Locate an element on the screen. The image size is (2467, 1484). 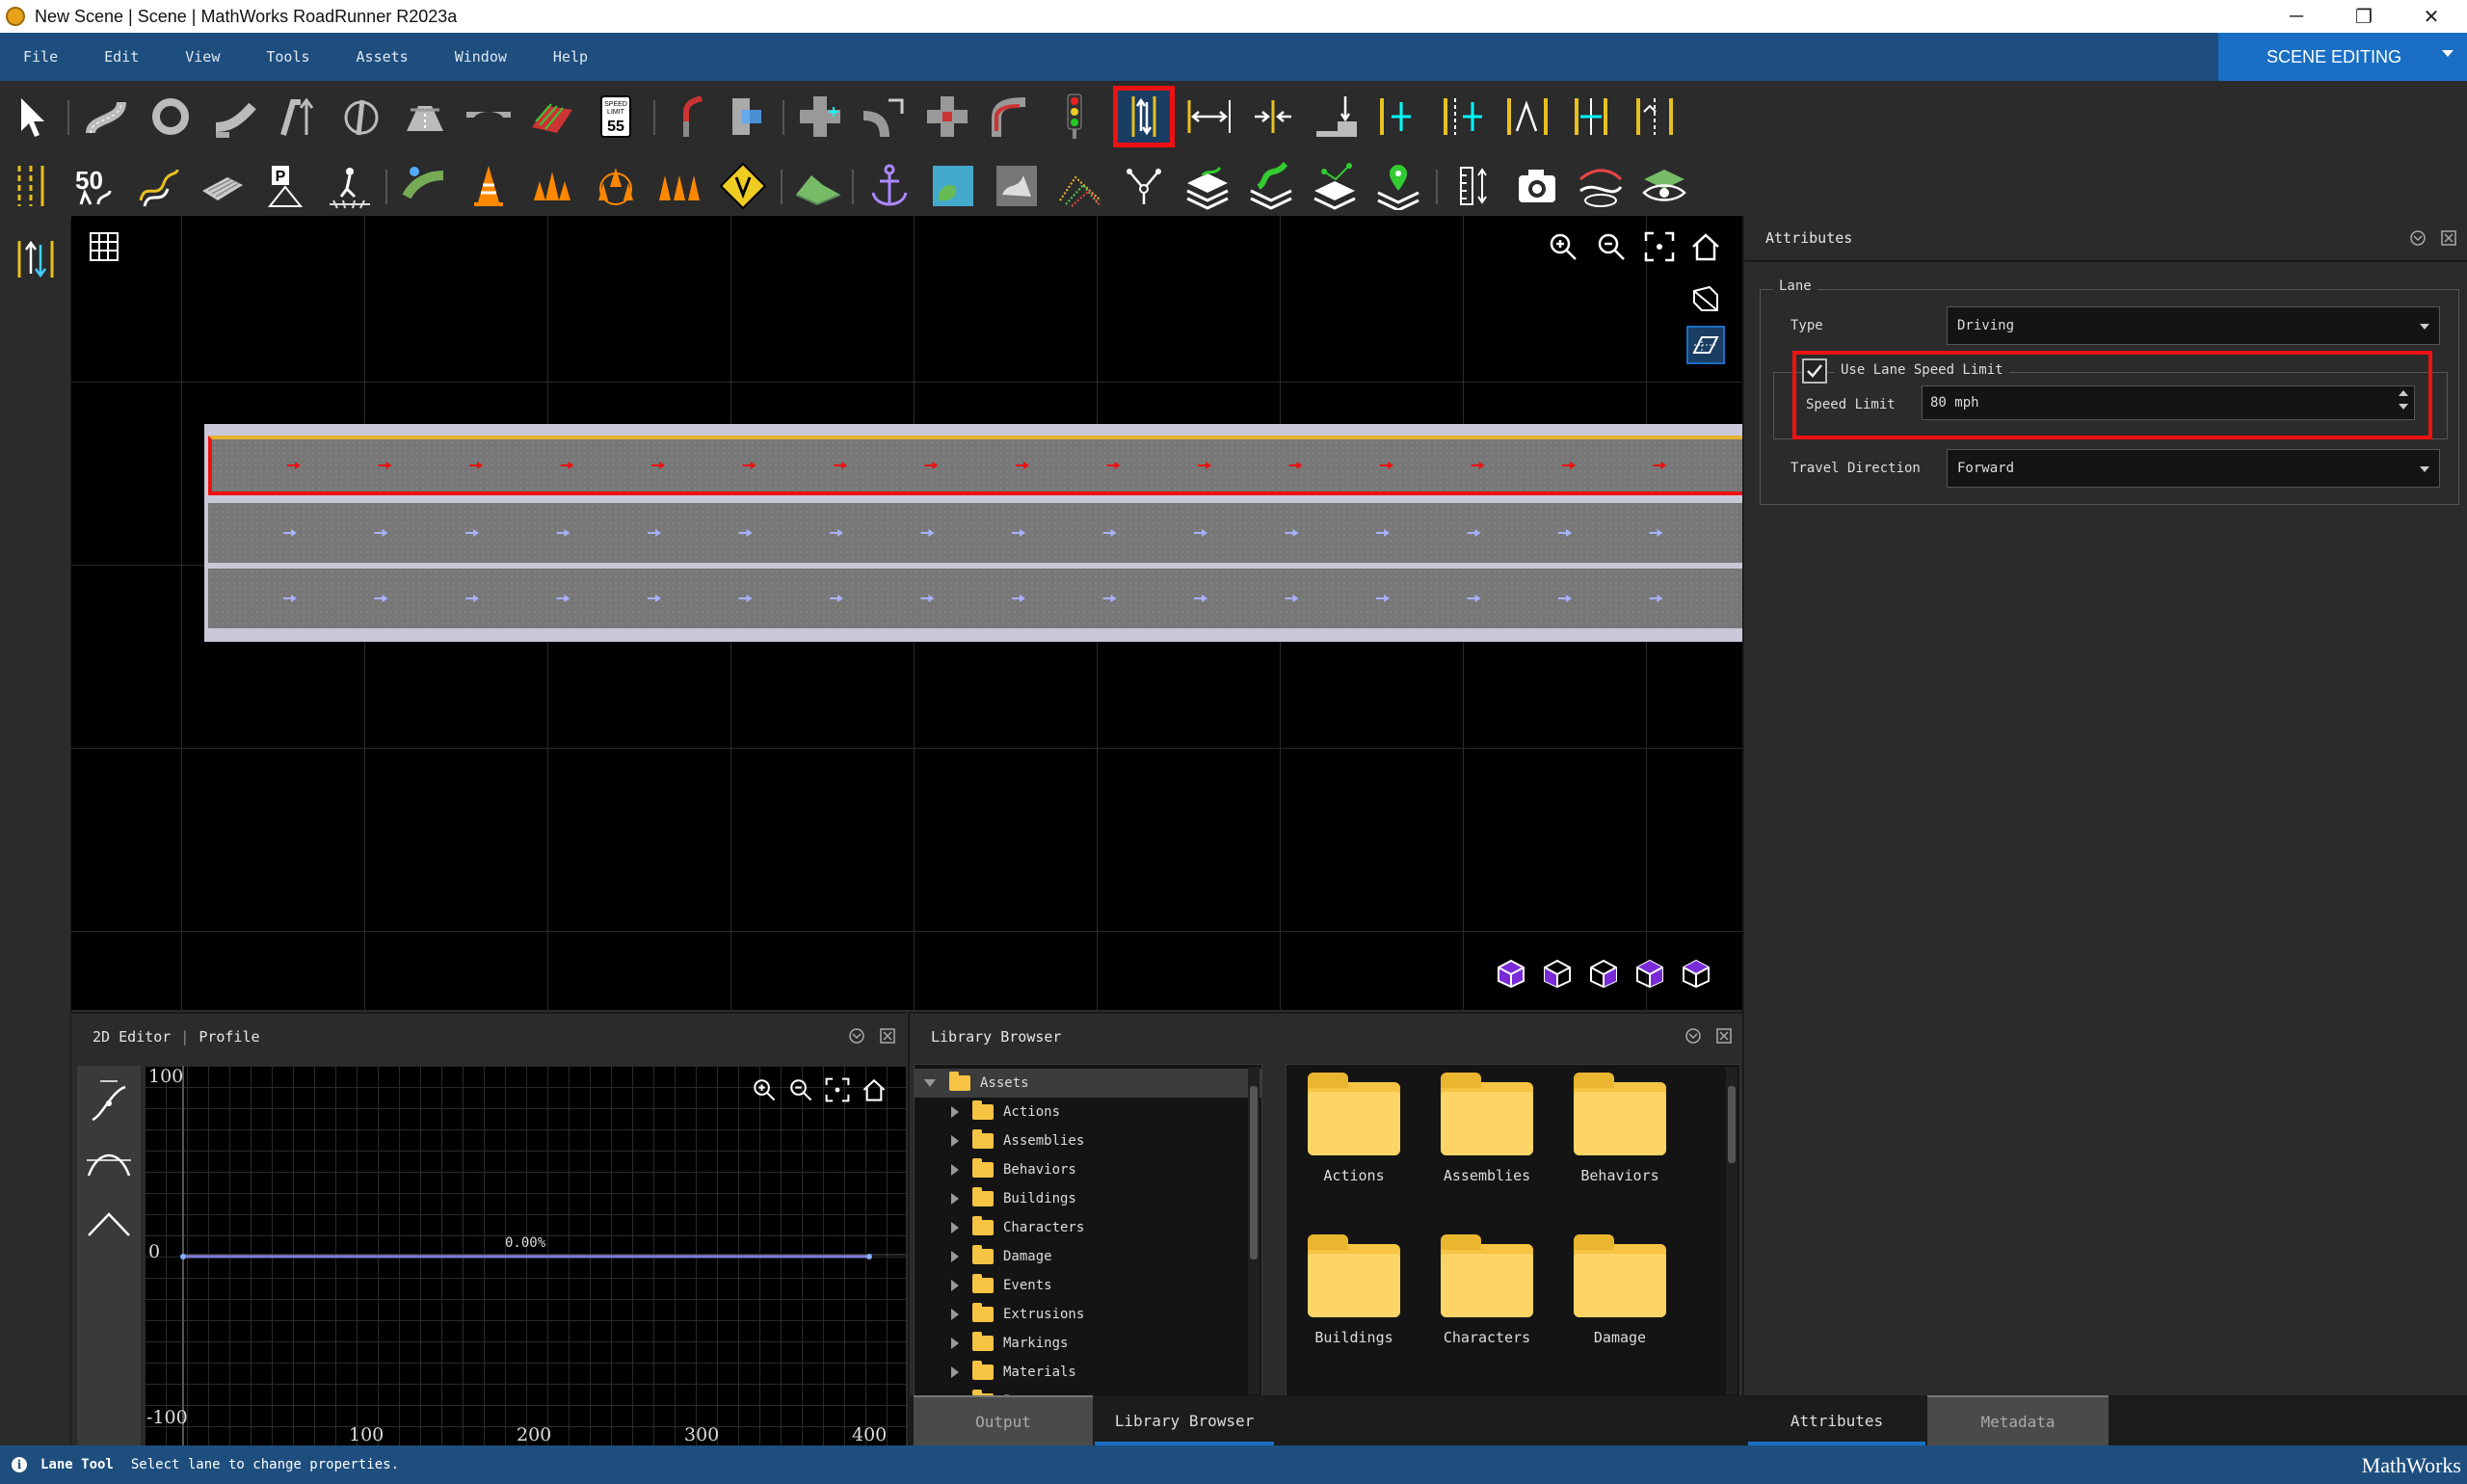
frame-selection-button is located at coordinates (1659, 246).